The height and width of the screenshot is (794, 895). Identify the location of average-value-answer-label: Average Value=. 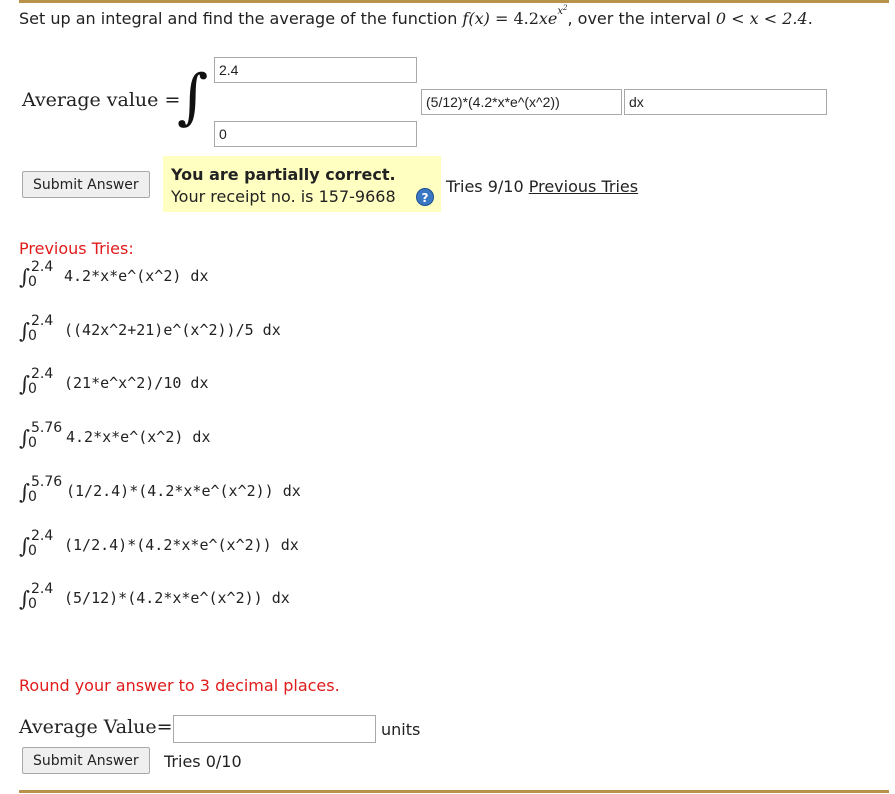
(96, 727).